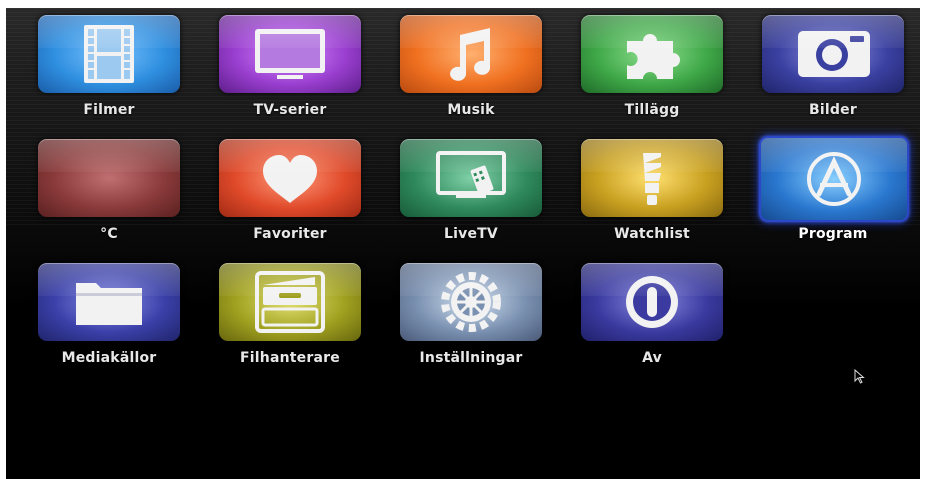 Image resolution: width=925 pixels, height=479 pixels. I want to click on folder-icon, so click(109, 304).